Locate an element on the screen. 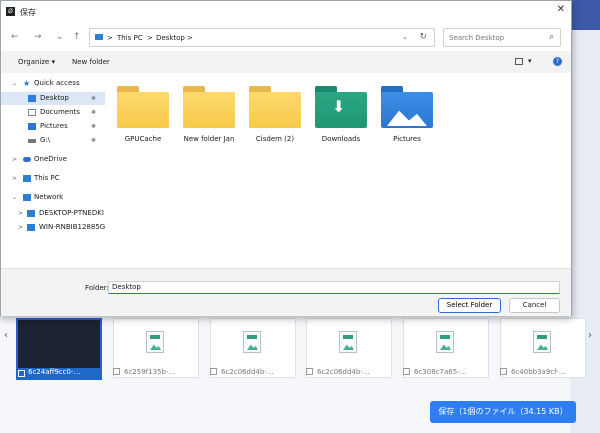  cancel-button: Cancel is located at coordinates (534, 305).